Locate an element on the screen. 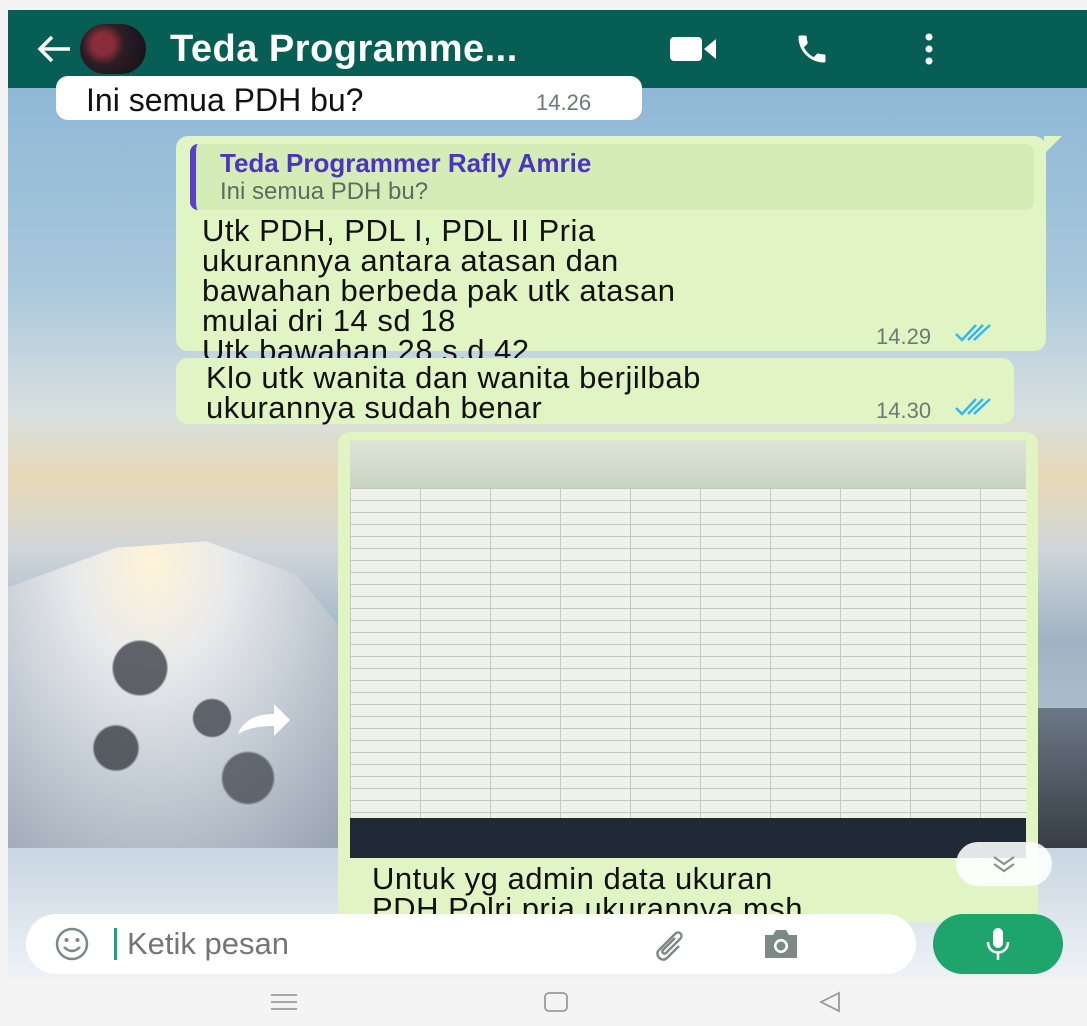 The image size is (1087, 1026). quoted-author: Teda Programmer Rafly Amrie is located at coordinates (406, 163).